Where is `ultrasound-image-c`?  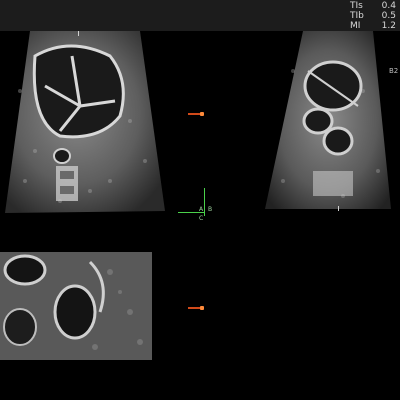 ultrasound-image-c is located at coordinates (76, 306).